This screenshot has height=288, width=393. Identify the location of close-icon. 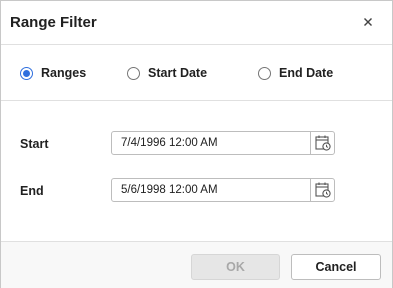
(368, 22).